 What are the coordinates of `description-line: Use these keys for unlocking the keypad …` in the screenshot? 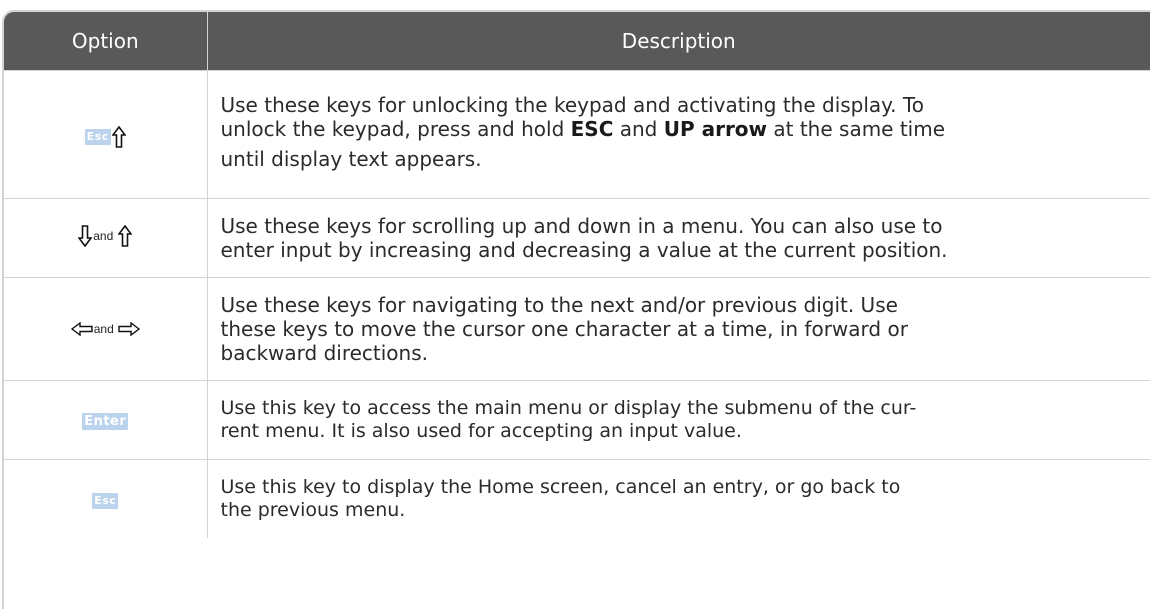 It's located at (572, 104).